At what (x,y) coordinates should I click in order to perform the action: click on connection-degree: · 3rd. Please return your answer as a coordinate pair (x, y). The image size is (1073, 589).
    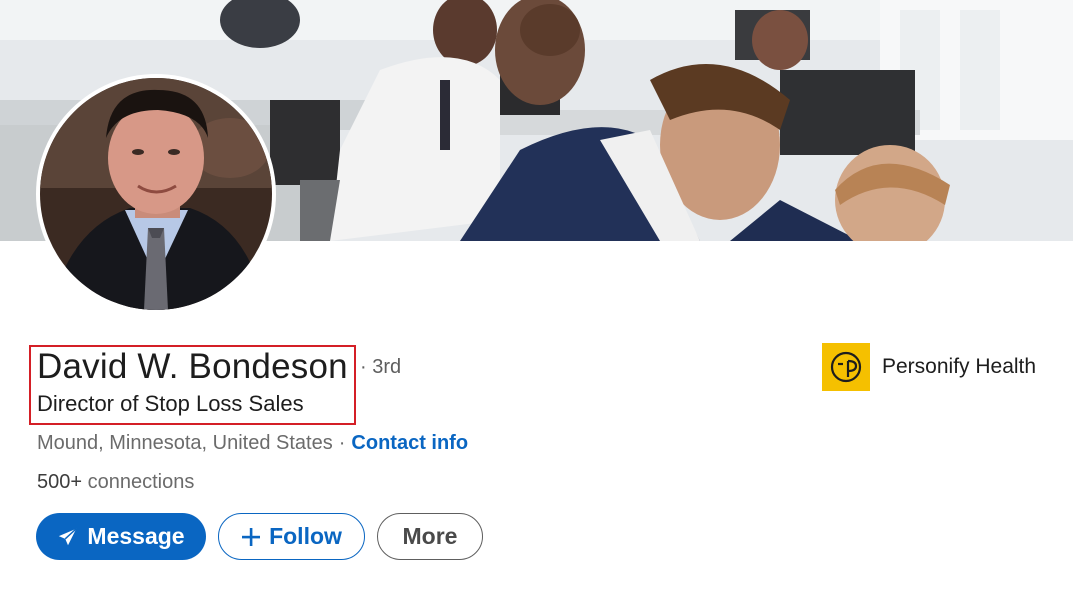
    Looking at the image, I should click on (381, 367).